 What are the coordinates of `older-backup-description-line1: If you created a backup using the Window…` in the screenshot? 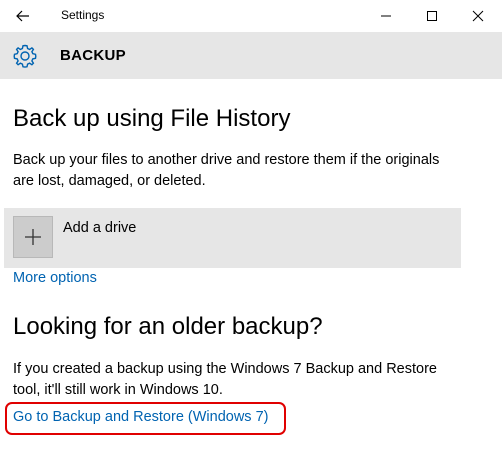 It's located at (225, 369).